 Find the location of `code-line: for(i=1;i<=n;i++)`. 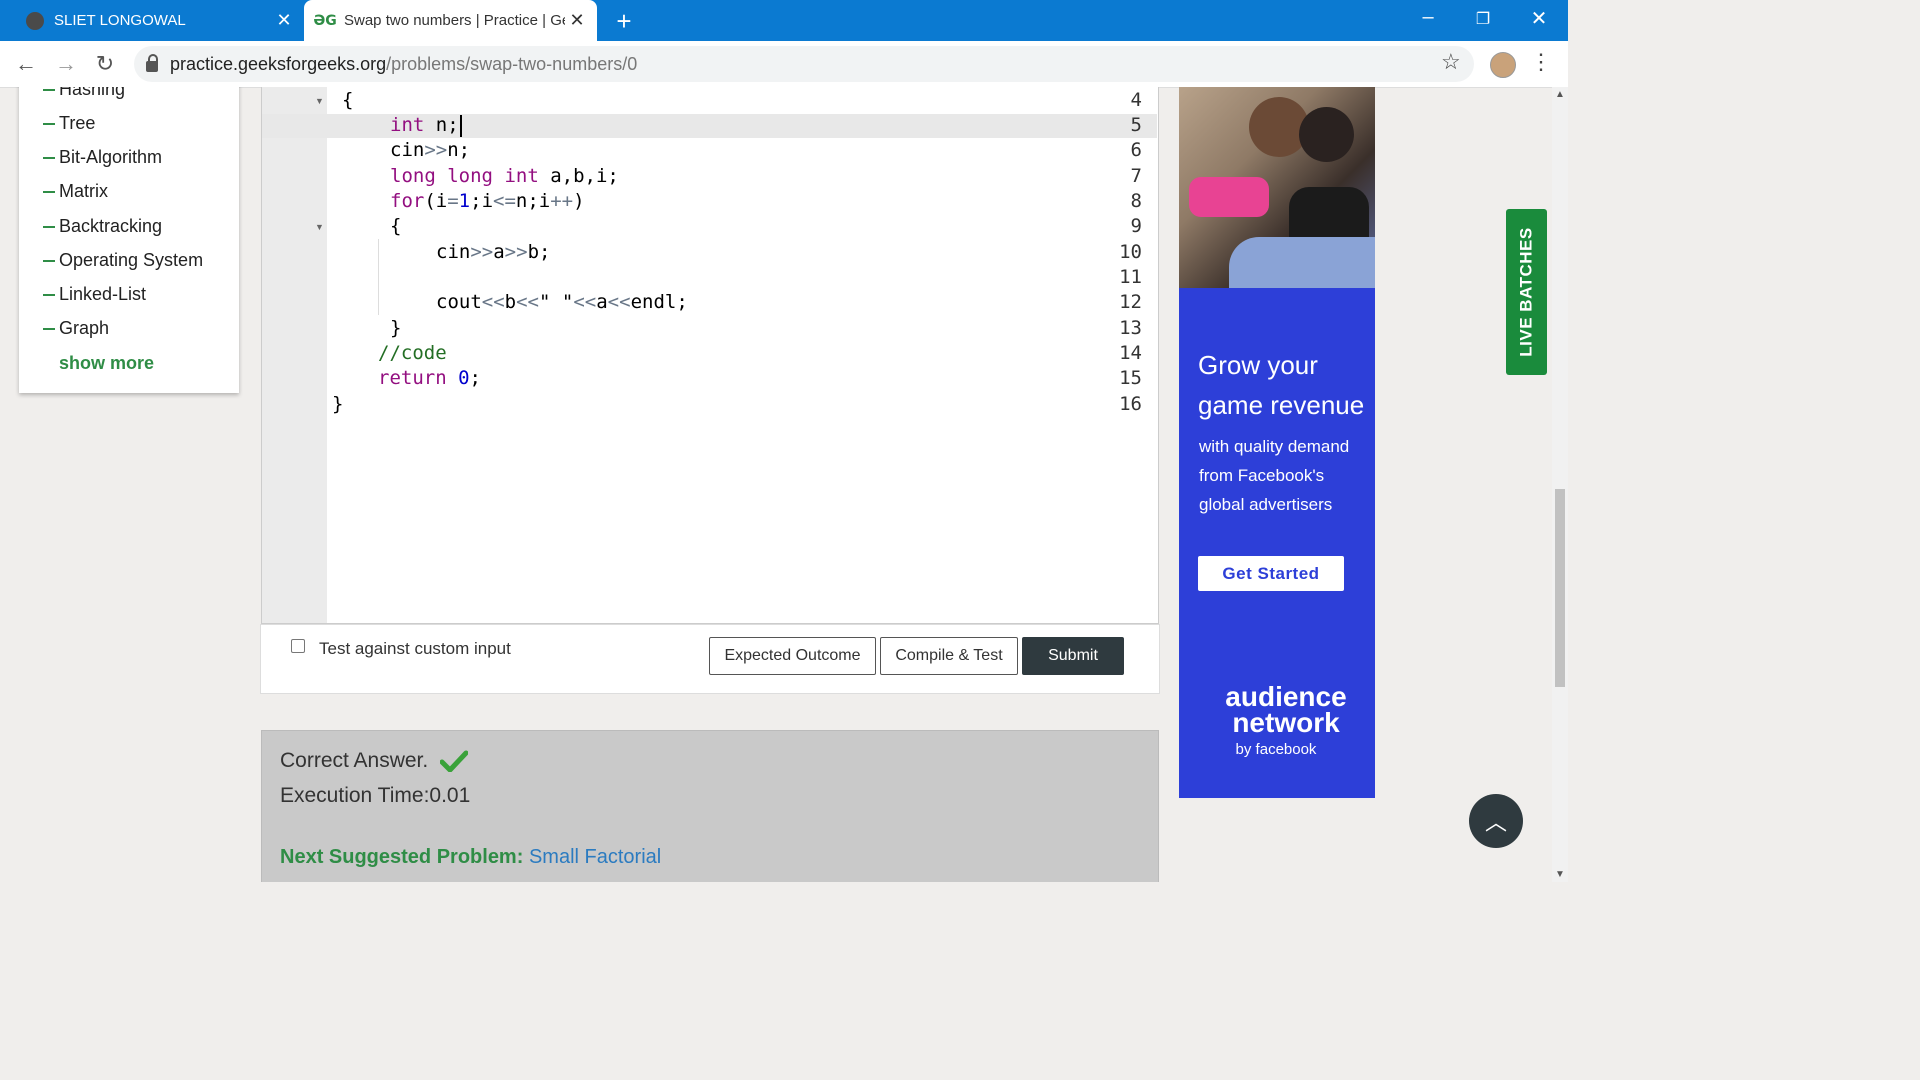

code-line: for(i=1;i<=n;i++) is located at coordinates (487, 201).